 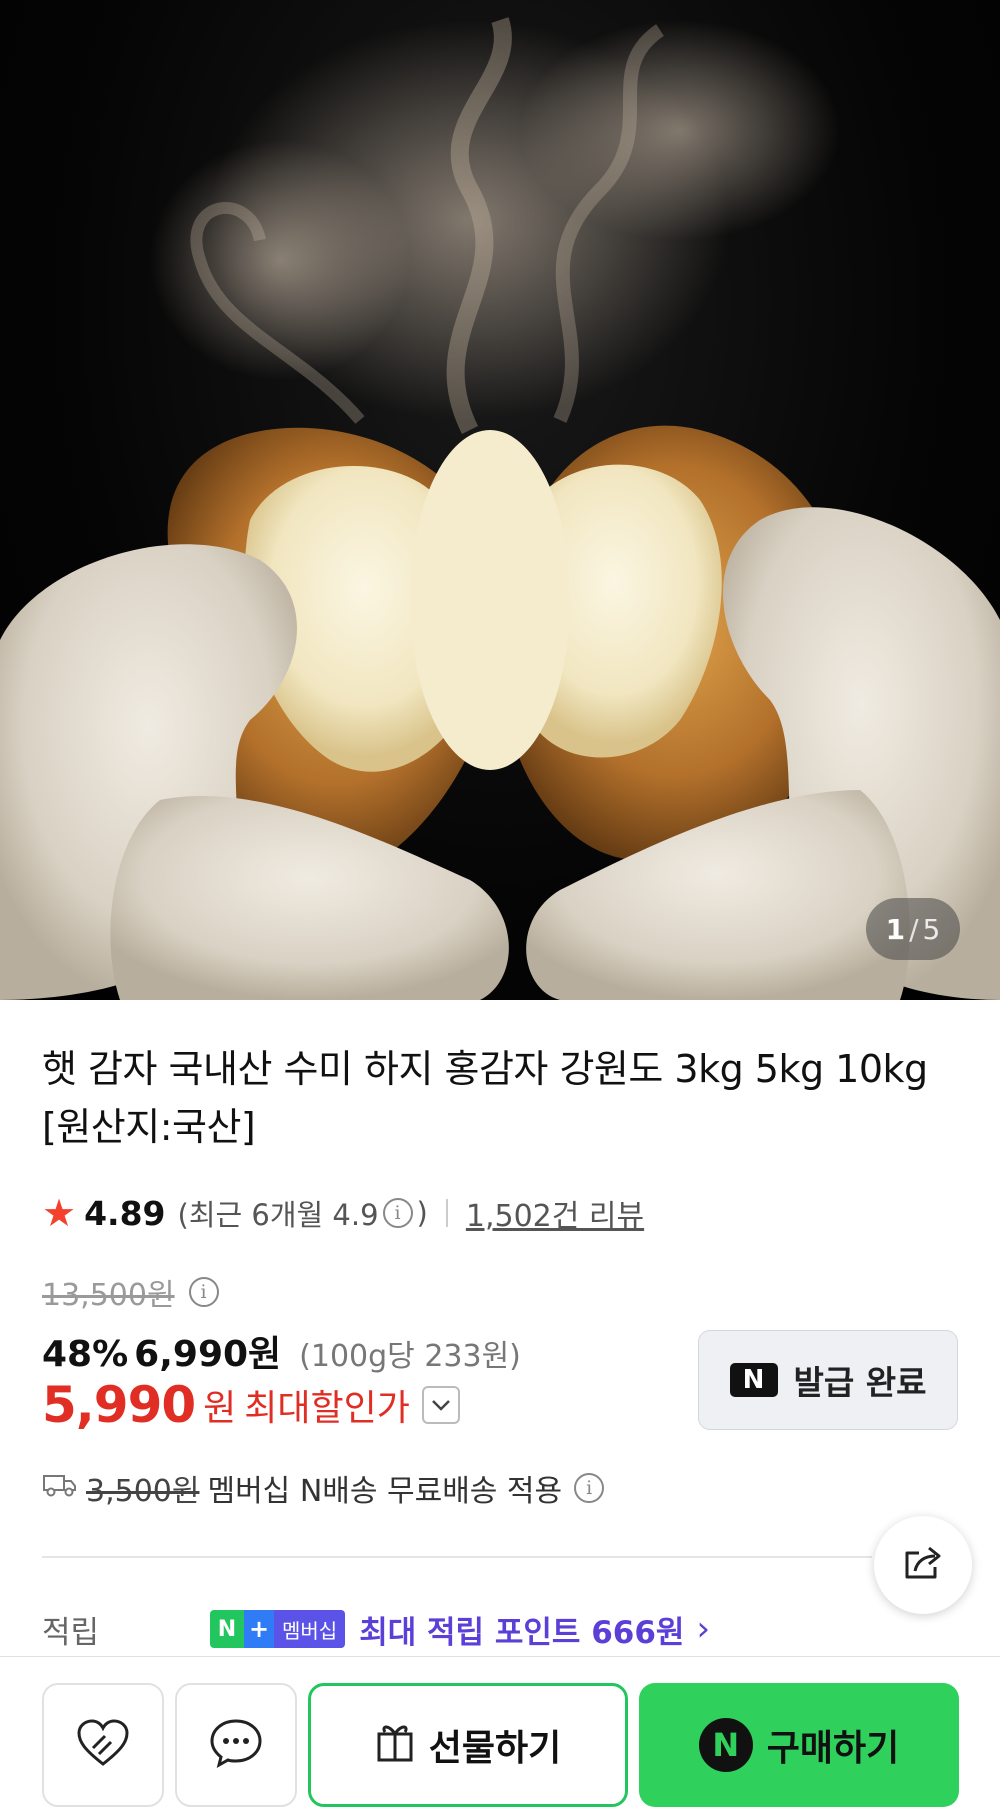 What do you see at coordinates (410, 1356) in the screenshot?
I see `unit-price: (100g당 233원)` at bounding box center [410, 1356].